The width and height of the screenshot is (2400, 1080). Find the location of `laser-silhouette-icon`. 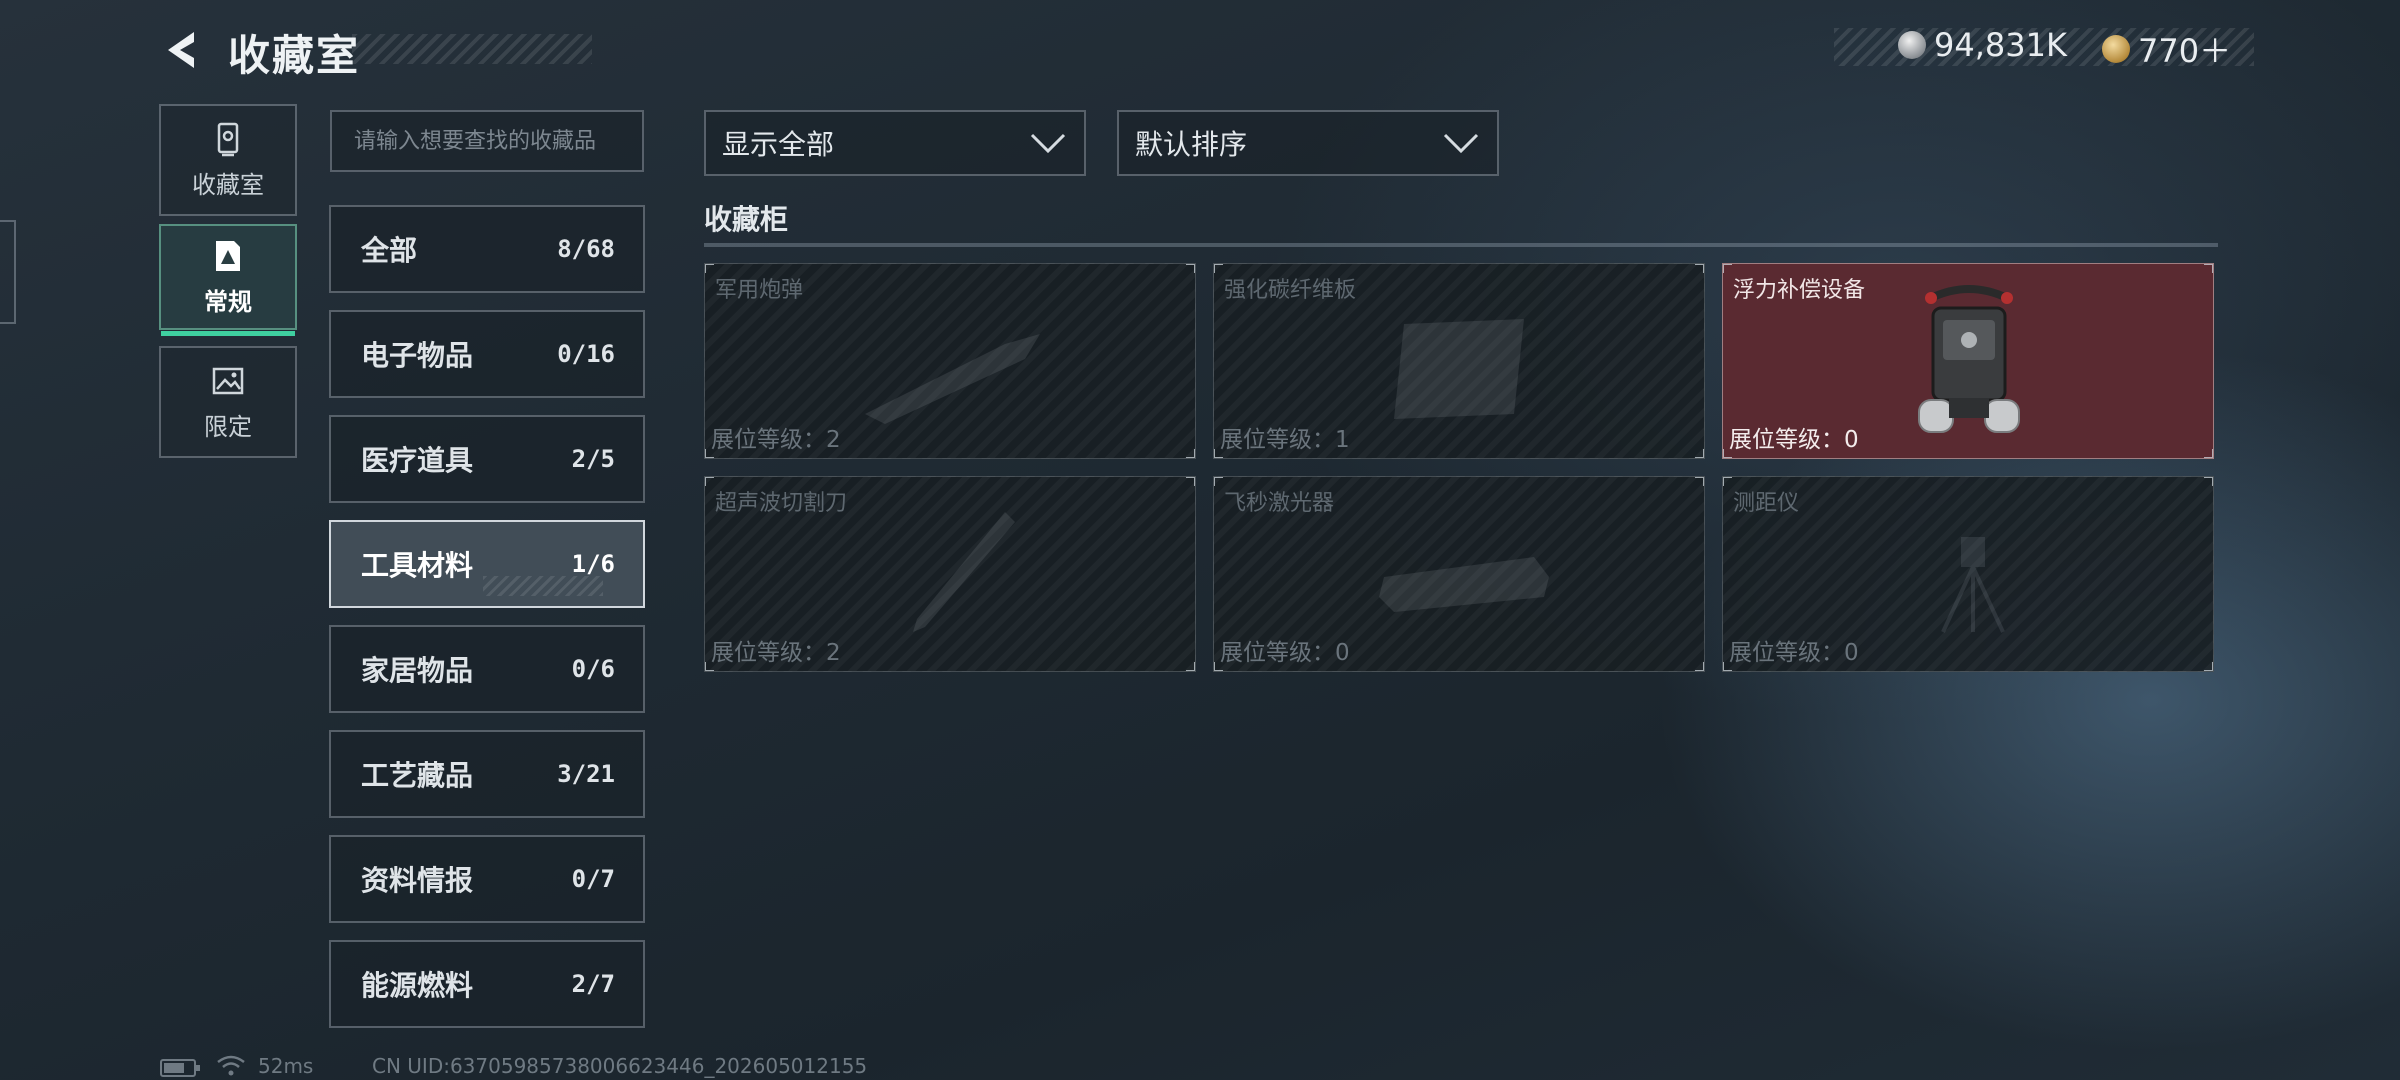

laser-silhouette-icon is located at coordinates (1464, 584).